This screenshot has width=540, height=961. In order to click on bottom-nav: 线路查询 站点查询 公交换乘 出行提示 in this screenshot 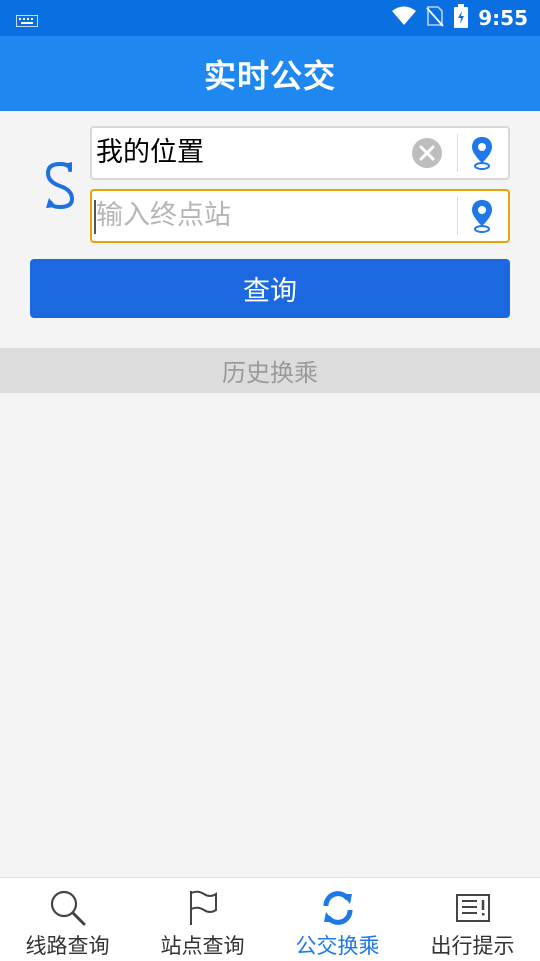, I will do `click(270, 919)`.